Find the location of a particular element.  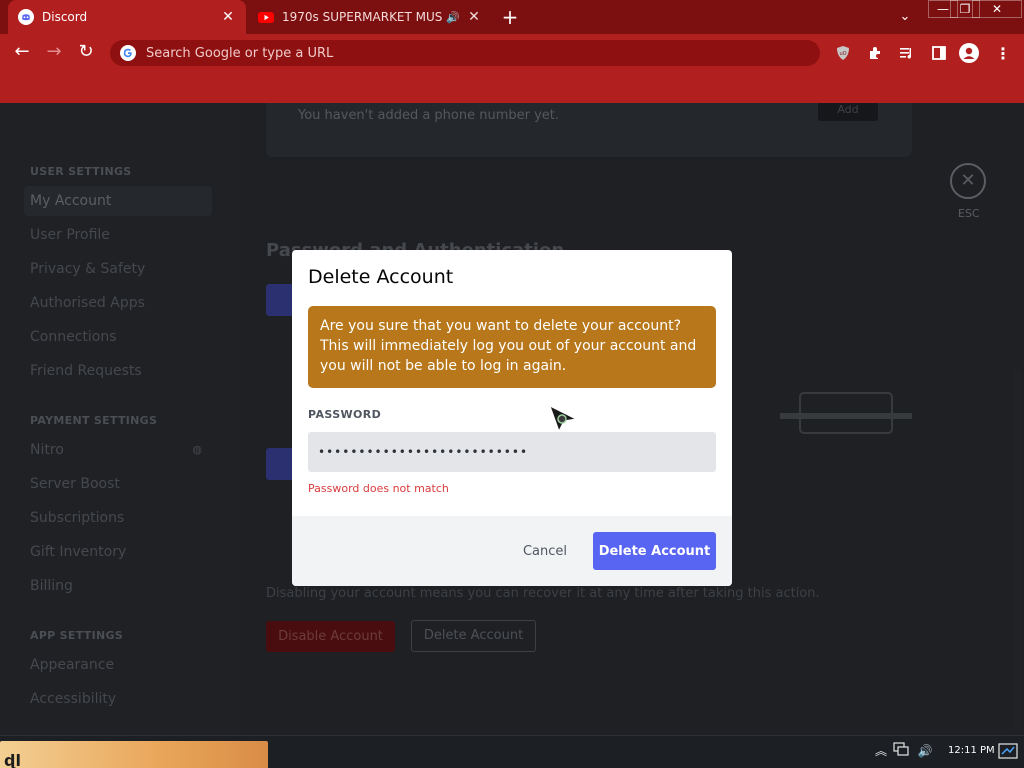

network-icon is located at coordinates (901, 751).